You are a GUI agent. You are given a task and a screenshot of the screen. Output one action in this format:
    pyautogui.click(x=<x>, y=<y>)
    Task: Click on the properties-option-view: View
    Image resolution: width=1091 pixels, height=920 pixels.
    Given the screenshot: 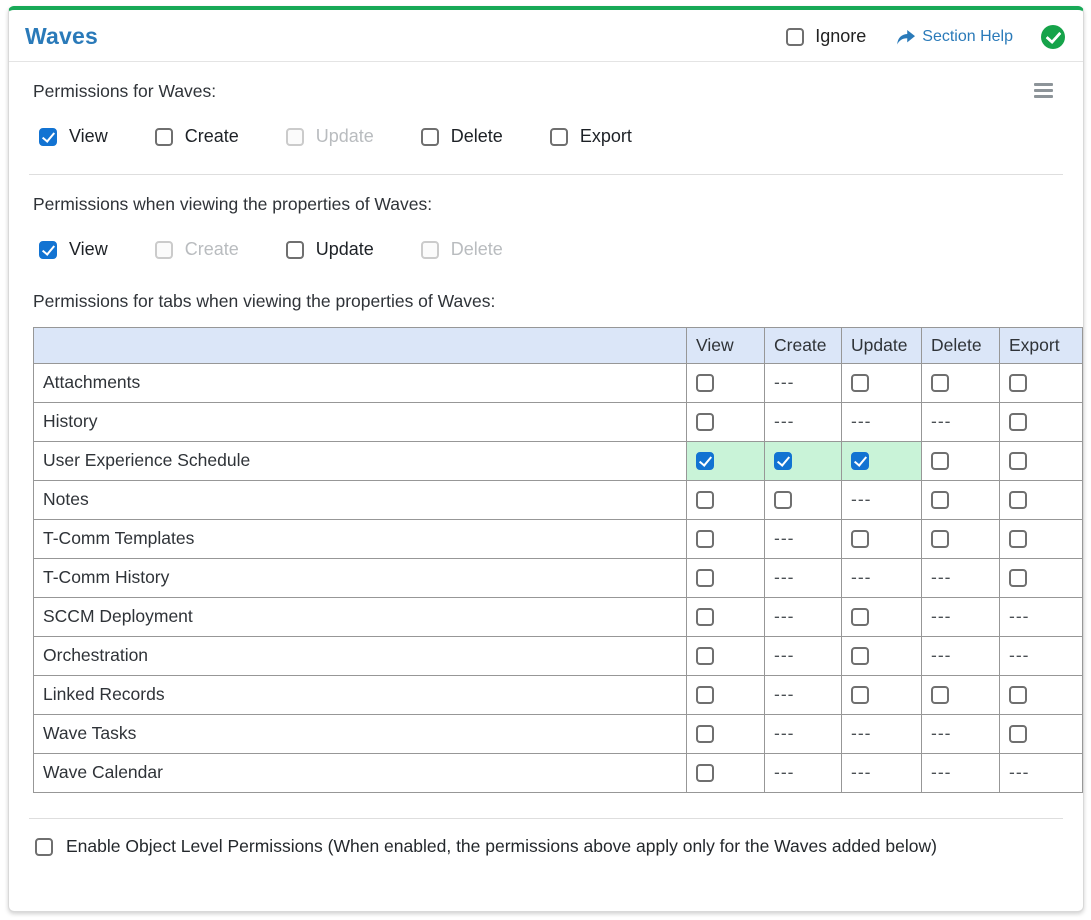 What is the action you would take?
    pyautogui.click(x=73, y=249)
    